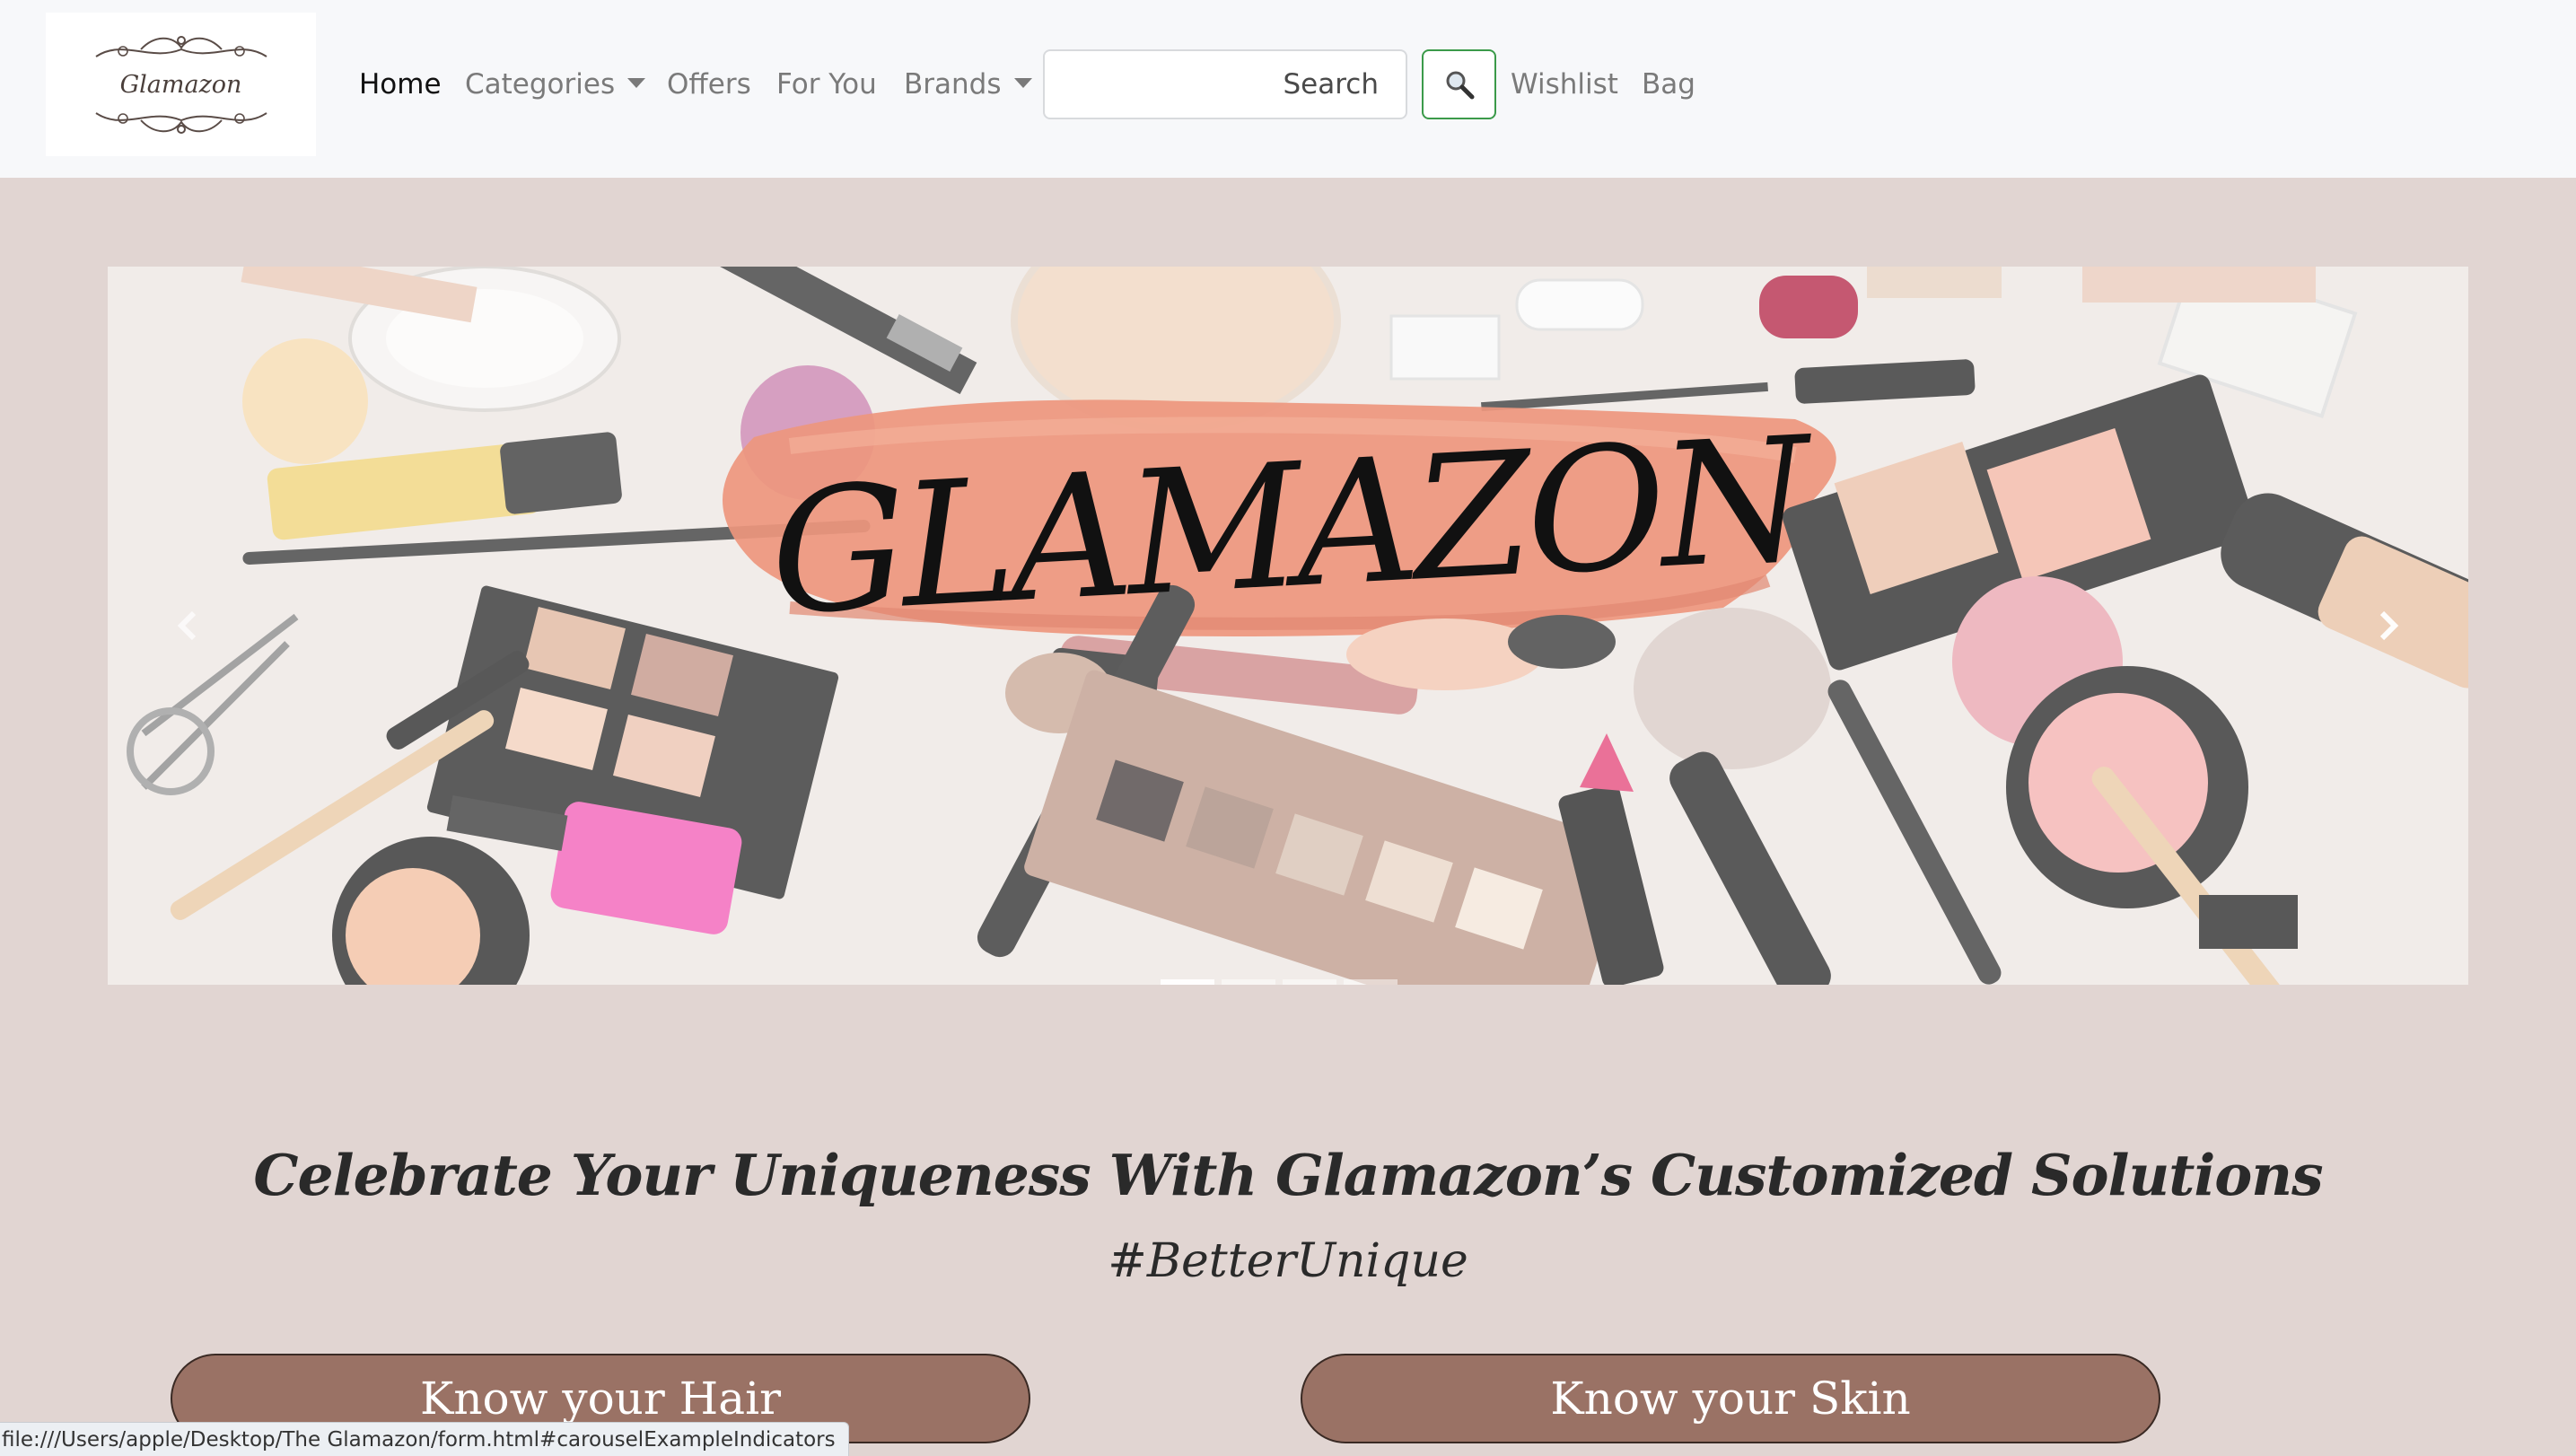 This screenshot has width=2576, height=1456. What do you see at coordinates (1564, 84) in the screenshot?
I see `nav-wishlist-link: Wishlist` at bounding box center [1564, 84].